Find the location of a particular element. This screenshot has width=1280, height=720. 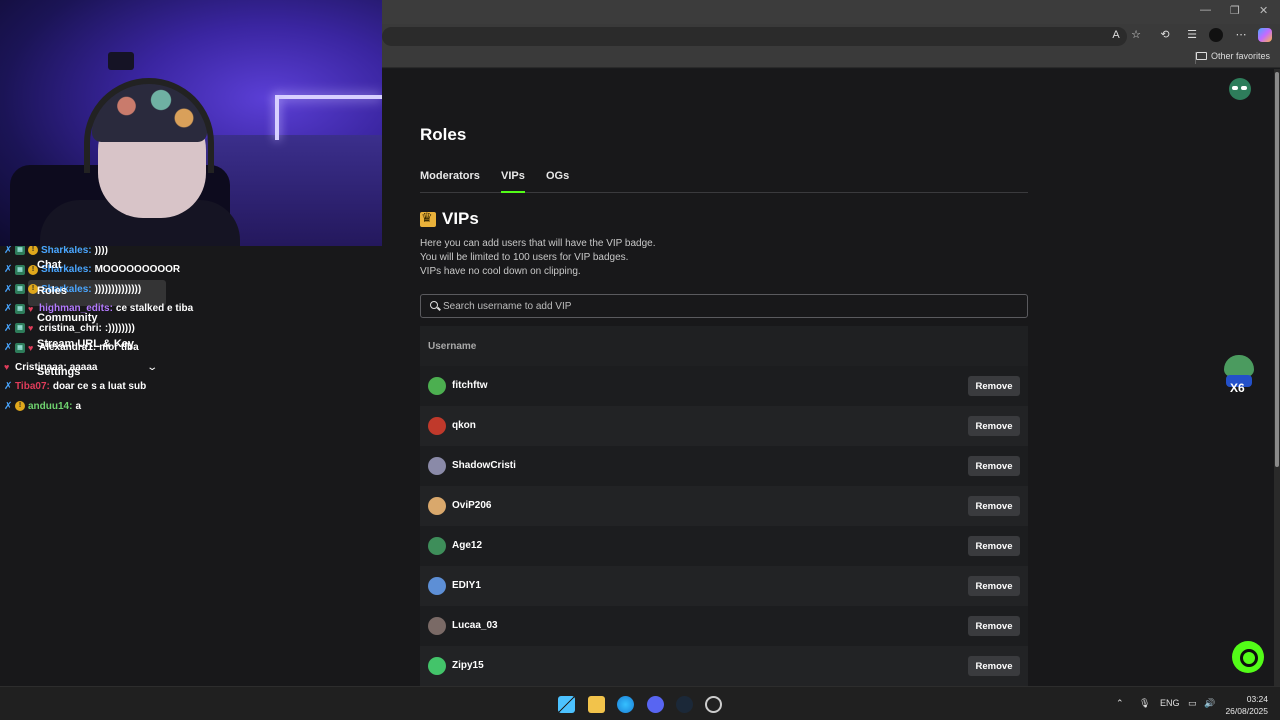

frog-sticker: X6 is located at coordinates (1239, 375).